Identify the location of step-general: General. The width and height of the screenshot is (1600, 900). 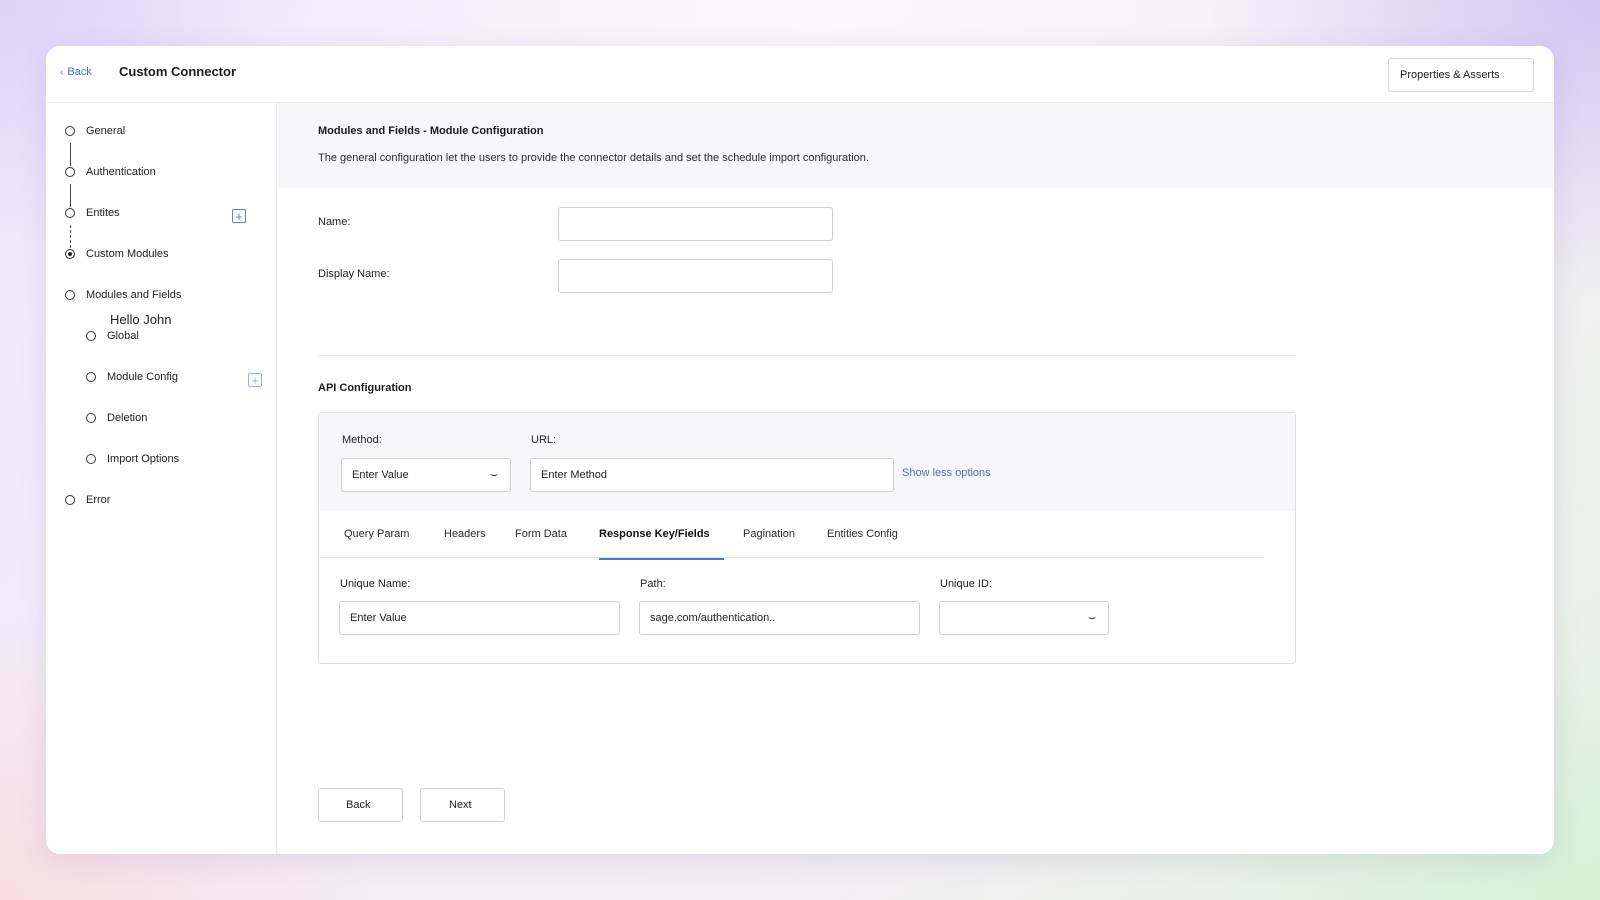
(95, 131).